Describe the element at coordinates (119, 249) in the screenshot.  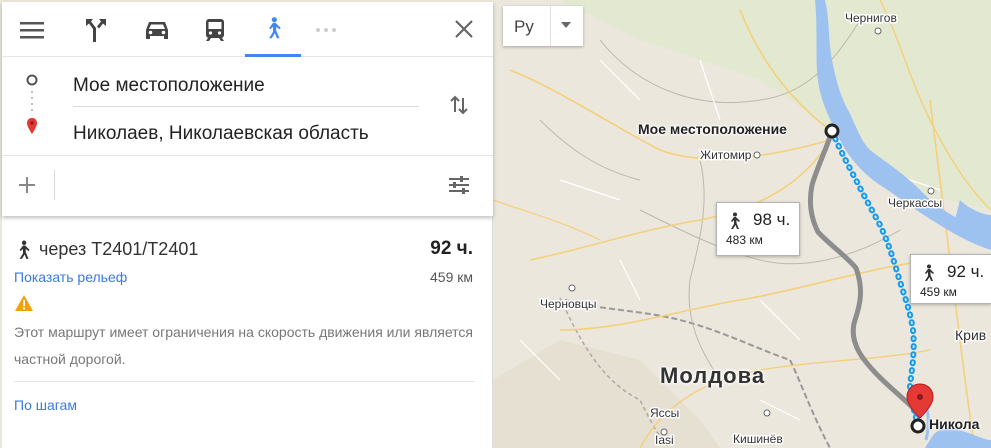
I see `route-via: через Т2401/Т2401` at that location.